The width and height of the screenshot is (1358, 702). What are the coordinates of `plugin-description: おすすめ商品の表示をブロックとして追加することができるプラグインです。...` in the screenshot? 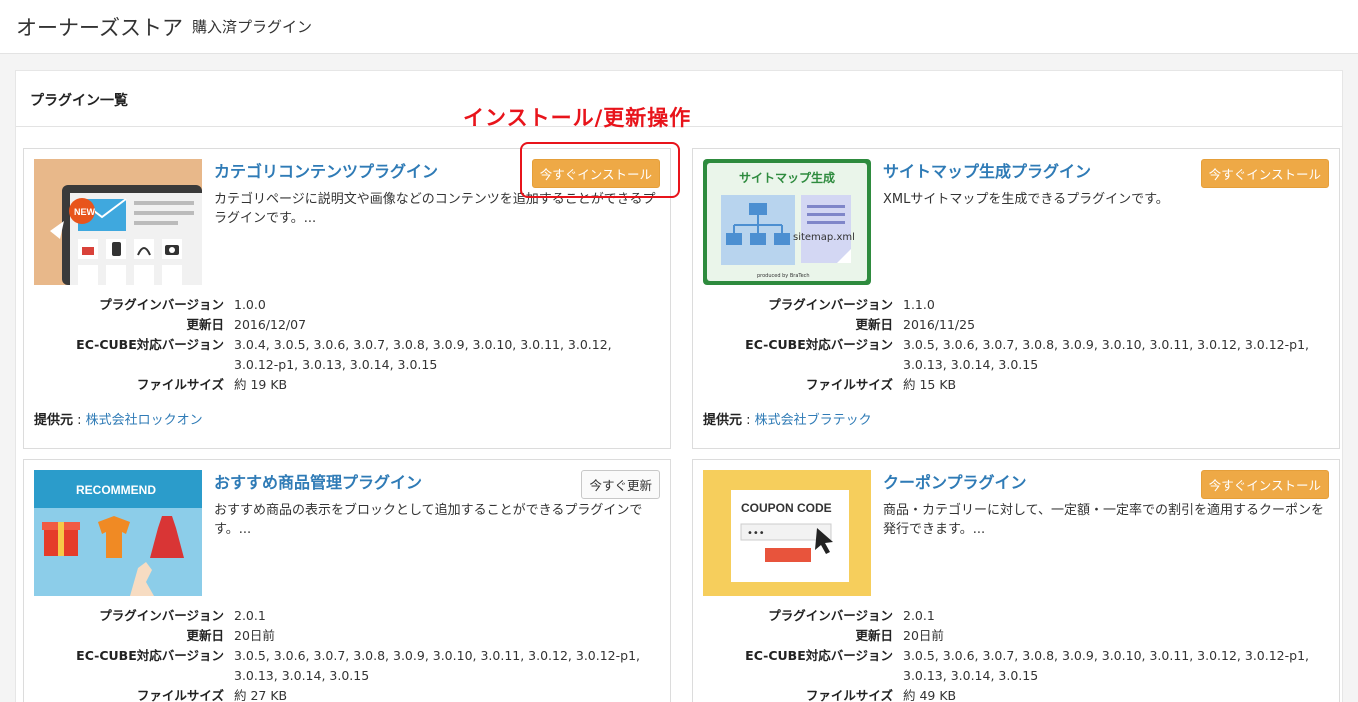 It's located at (428, 520).